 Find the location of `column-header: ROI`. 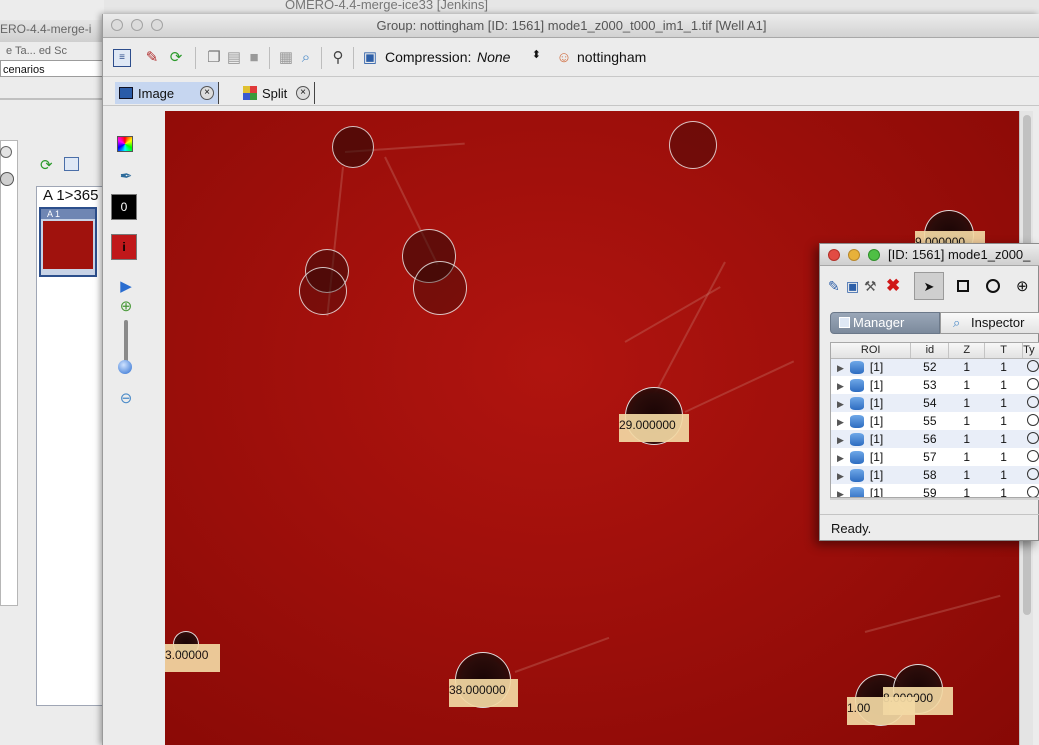

column-header: ROI is located at coordinates (871, 351).